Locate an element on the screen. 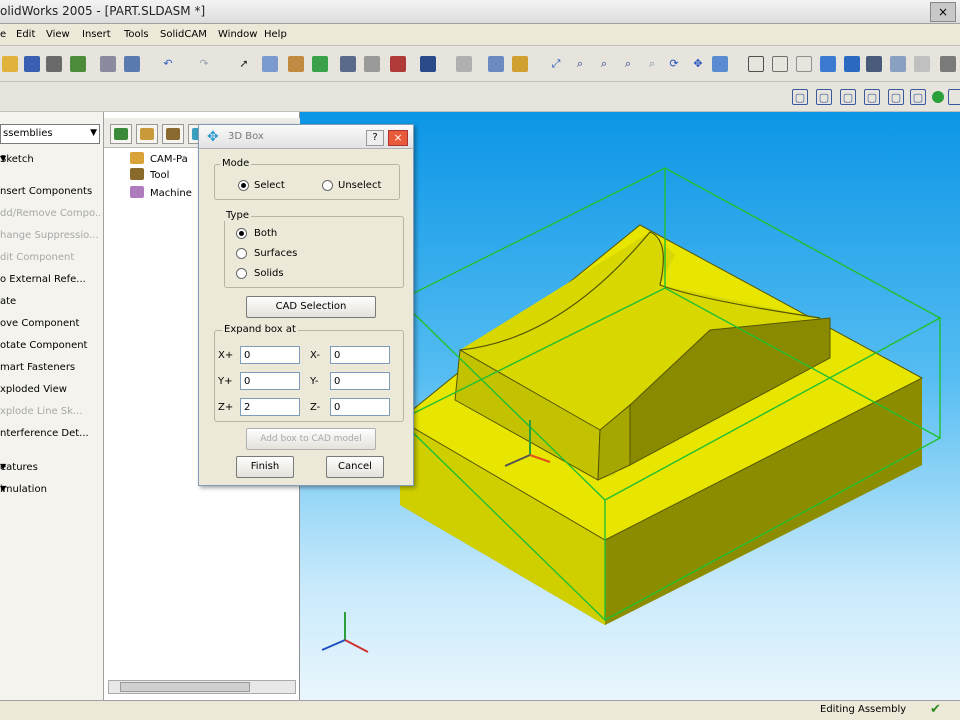 This screenshot has height=720, width=960. rotate-icon: ⟳ is located at coordinates (674, 64).